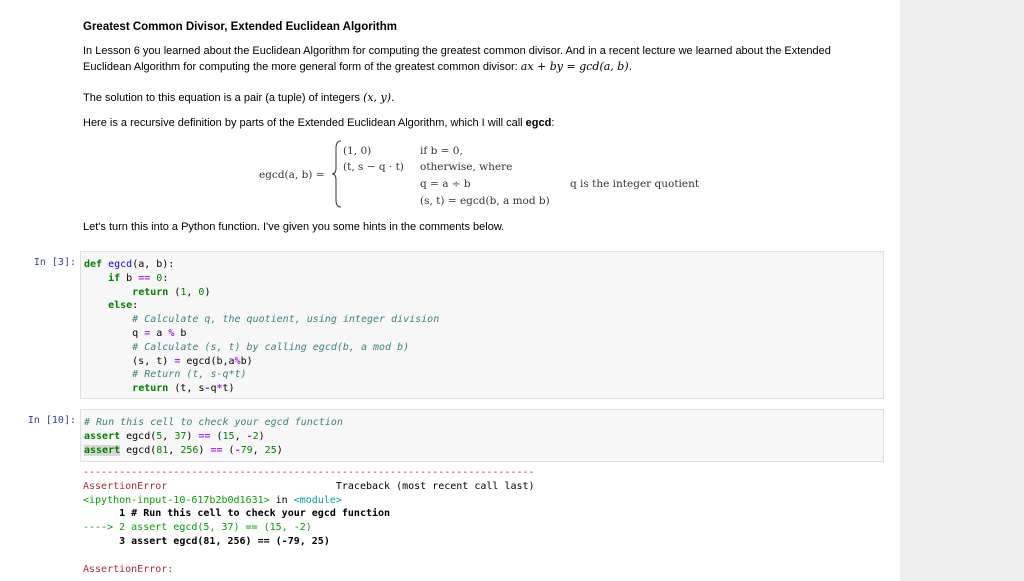 The height and width of the screenshot is (581, 1024). What do you see at coordinates (168, 361) in the screenshot?
I see `code-line: (s, t) = egcd(b,a%b)` at bounding box center [168, 361].